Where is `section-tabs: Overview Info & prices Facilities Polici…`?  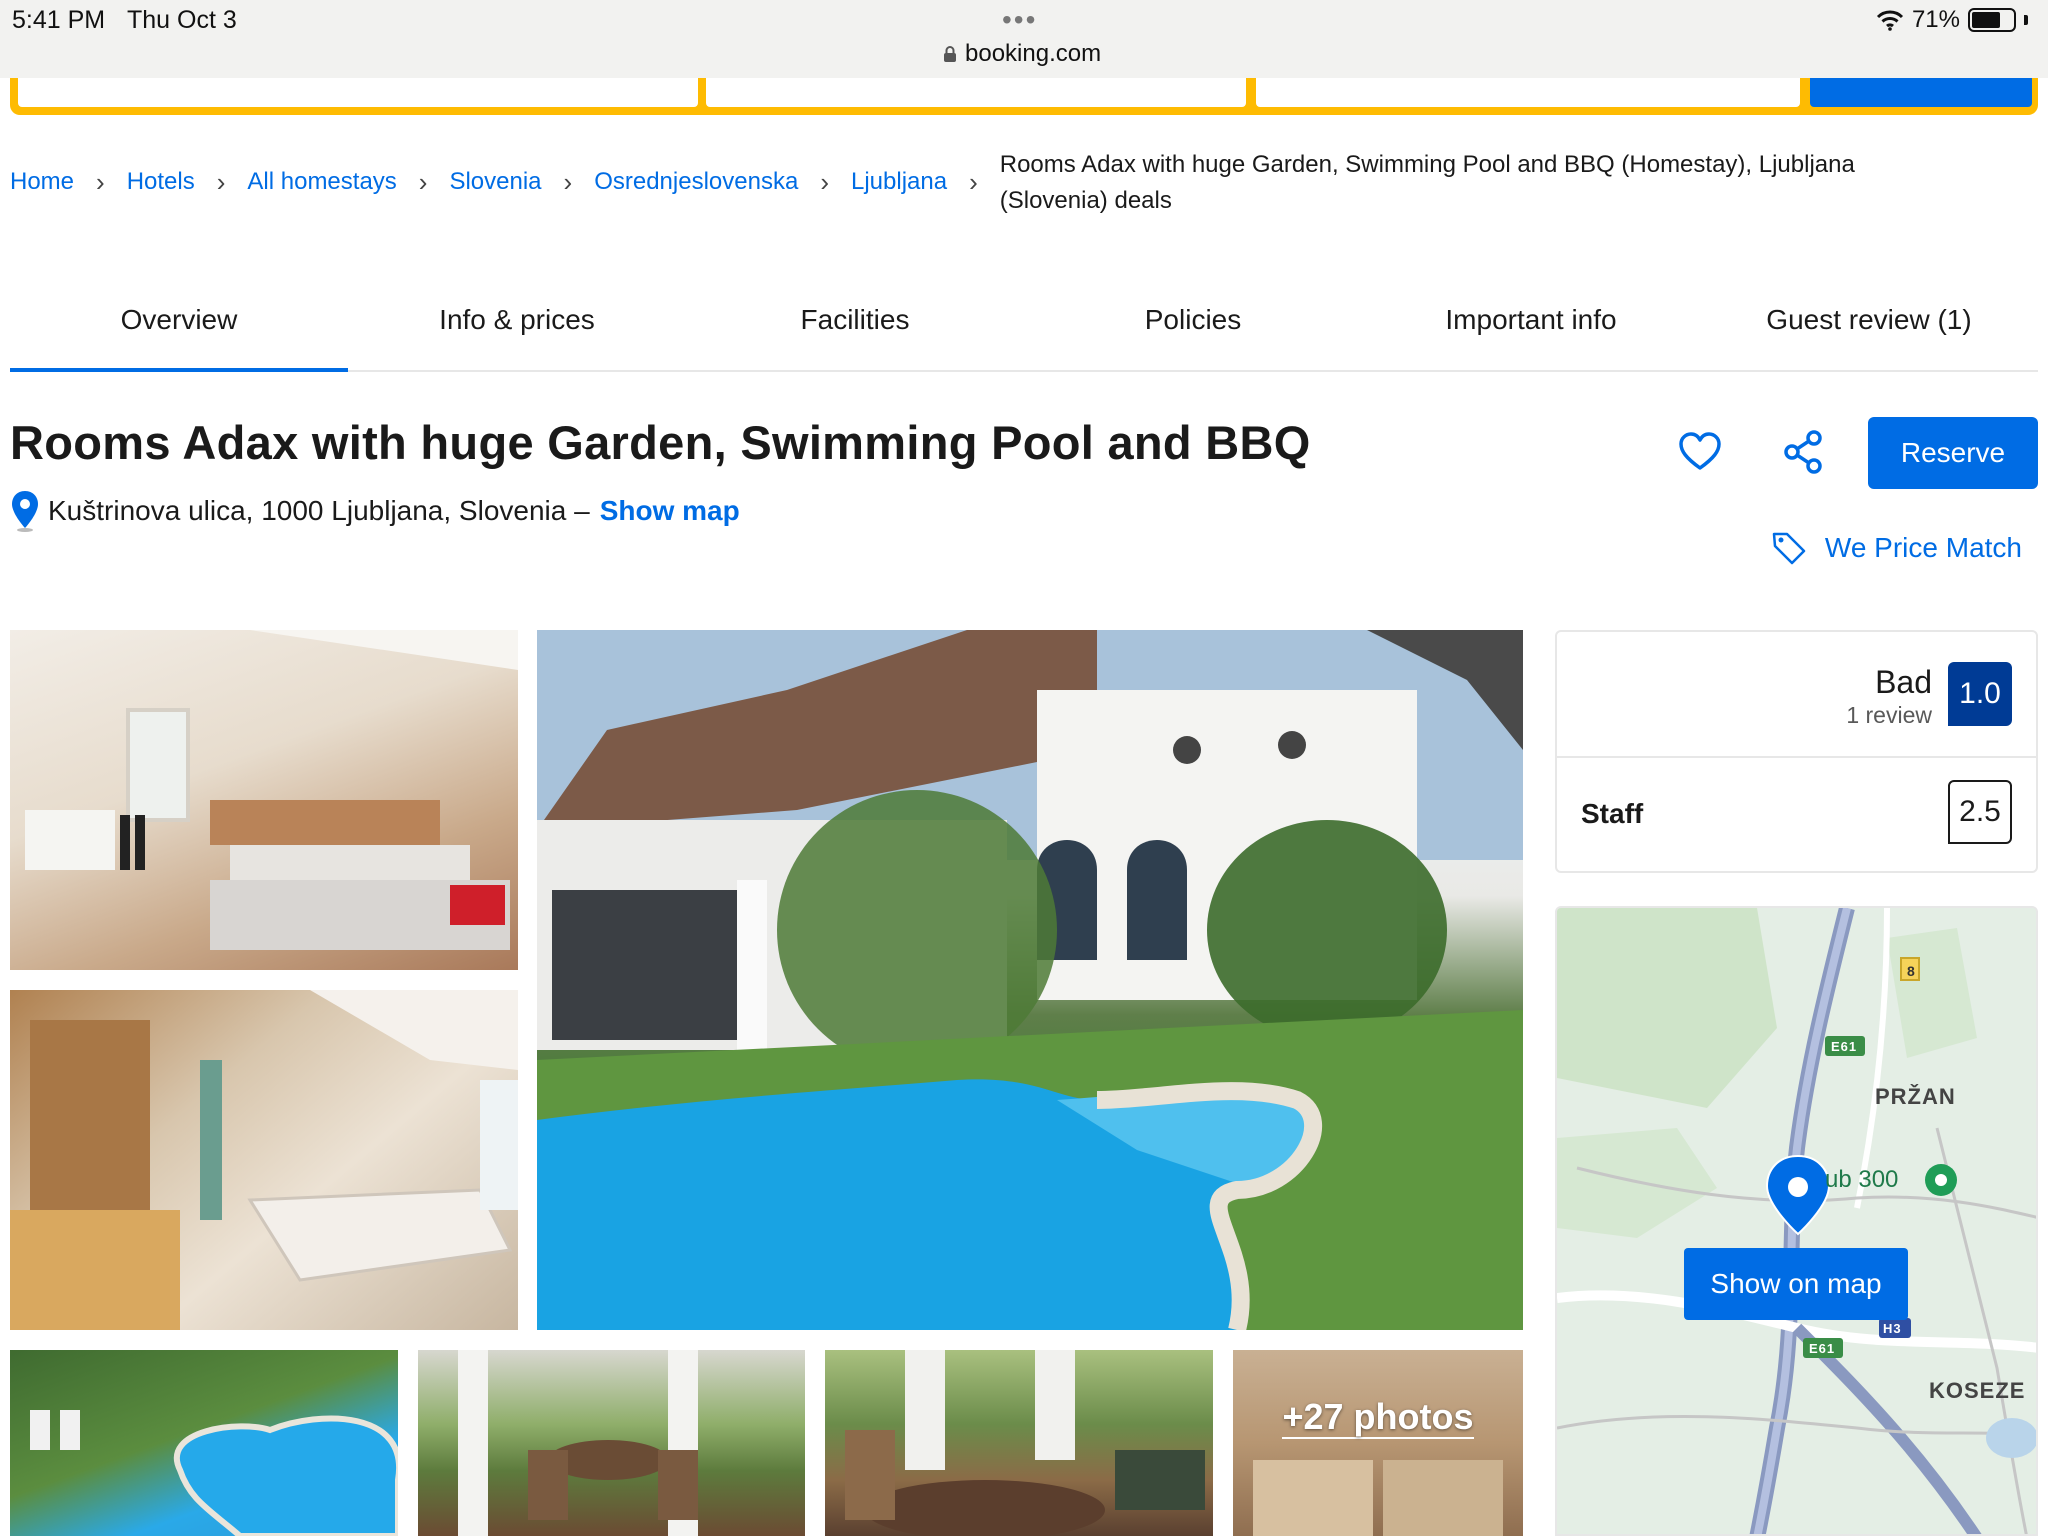
section-tabs: Overview Info & prices Facilities Polici… is located at coordinates (1024, 327).